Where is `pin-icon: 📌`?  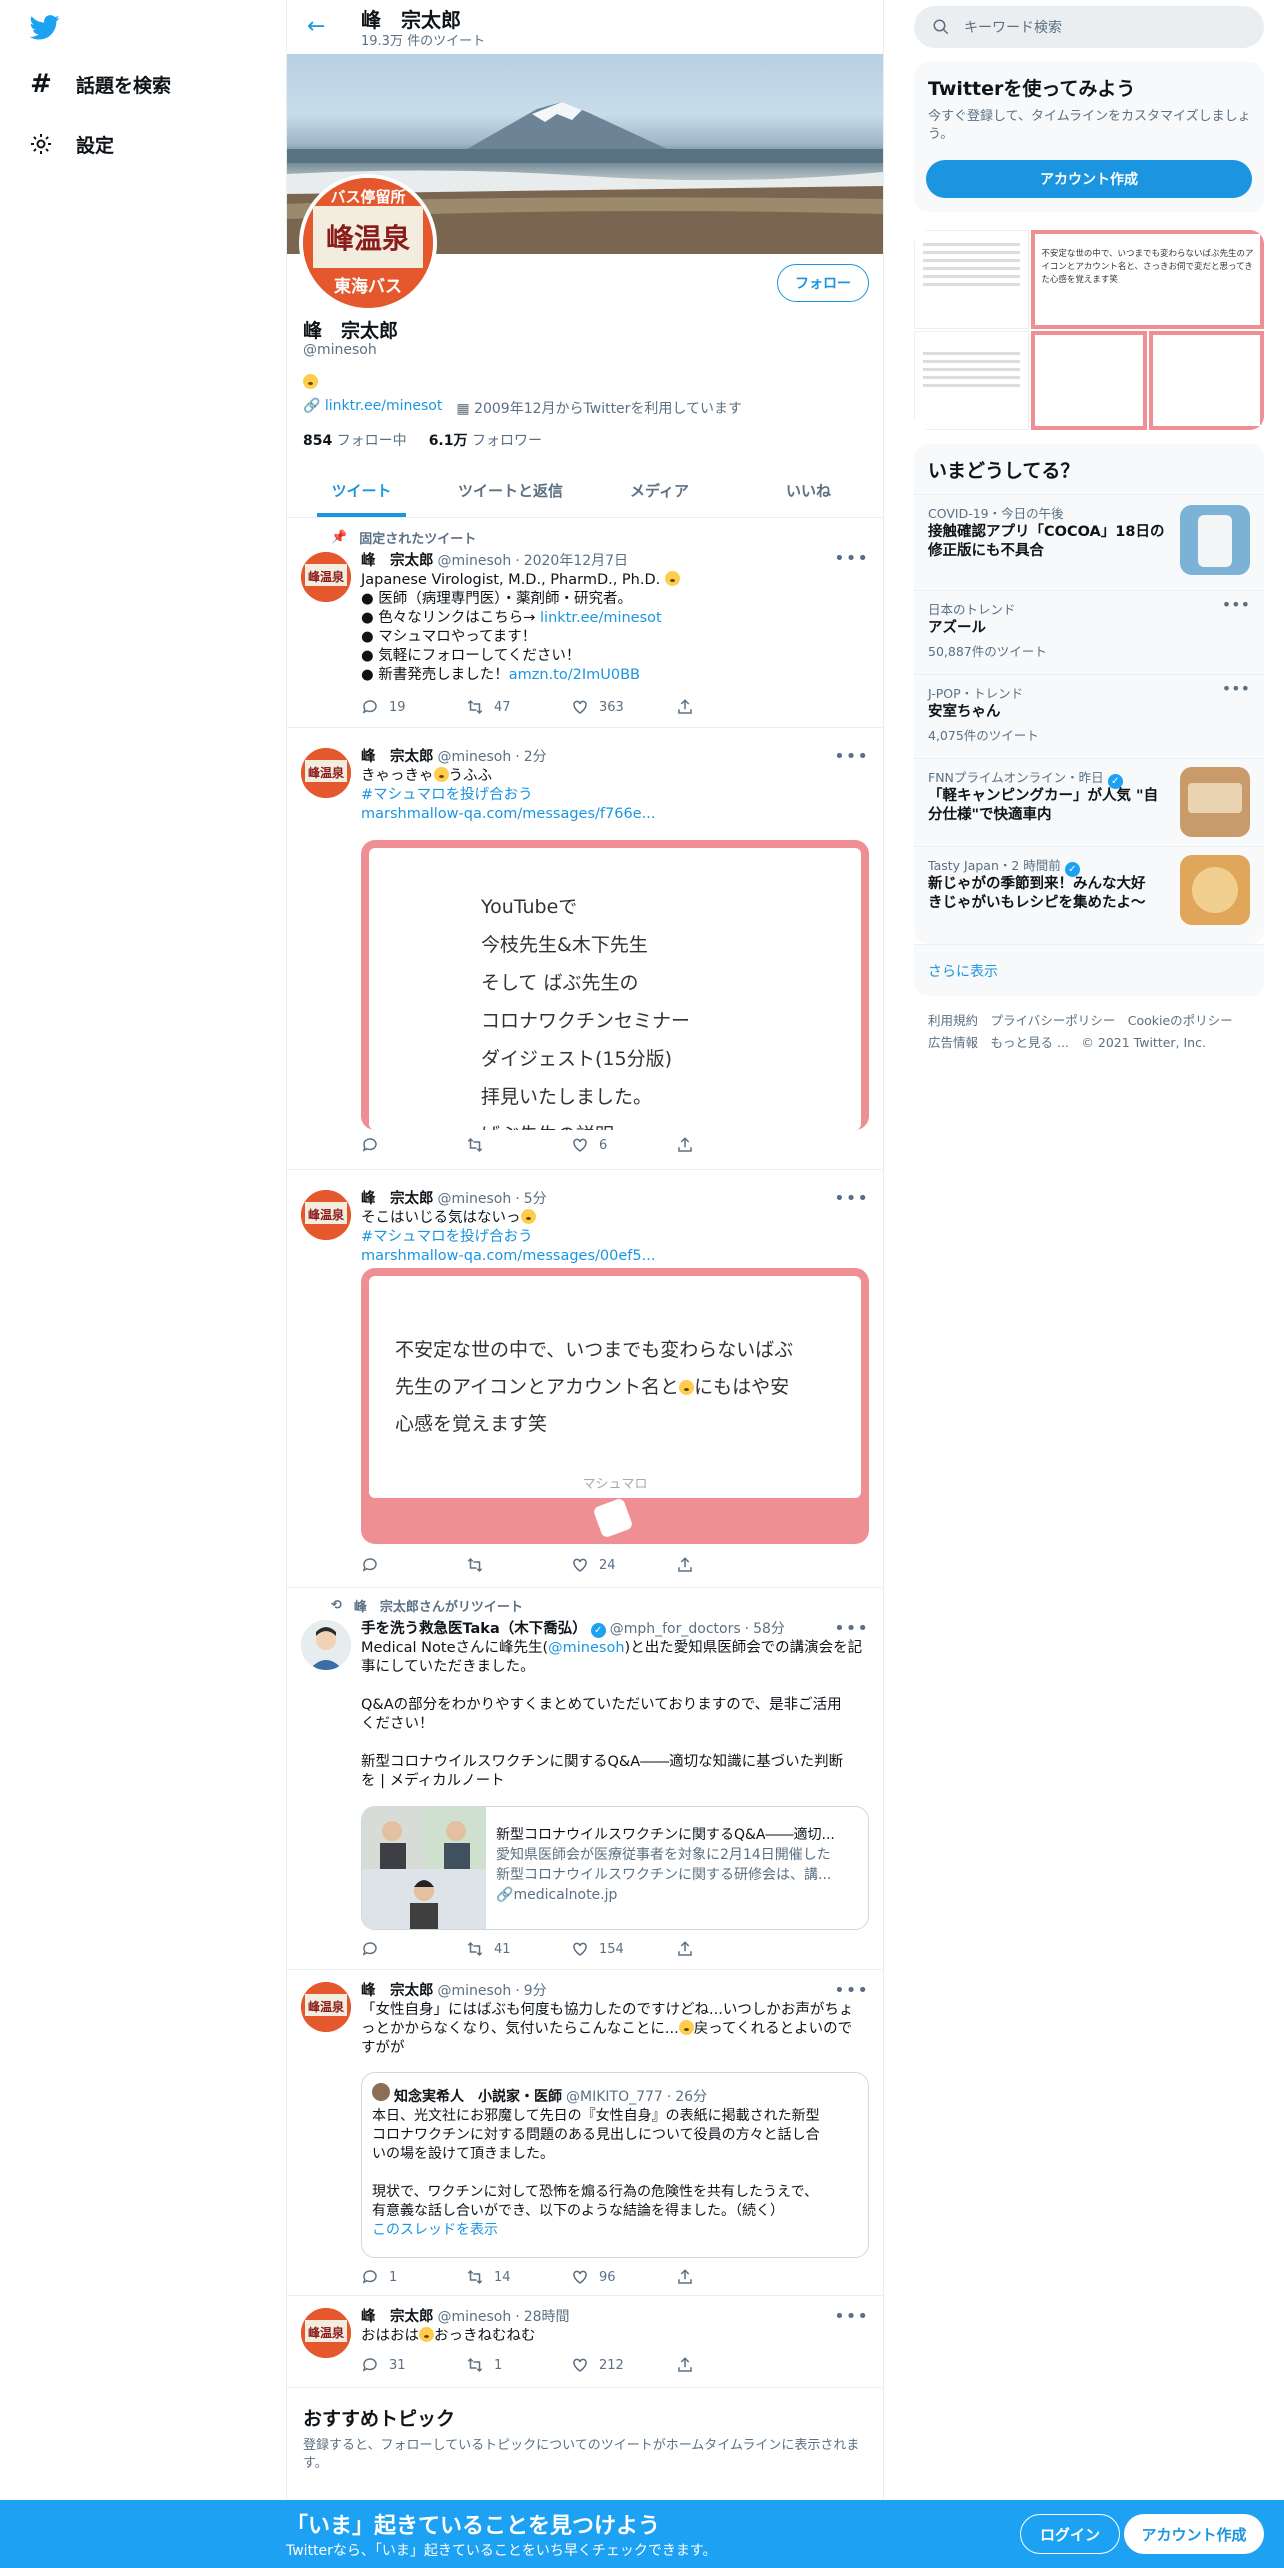
pin-icon: 📌 is located at coordinates (339, 537).